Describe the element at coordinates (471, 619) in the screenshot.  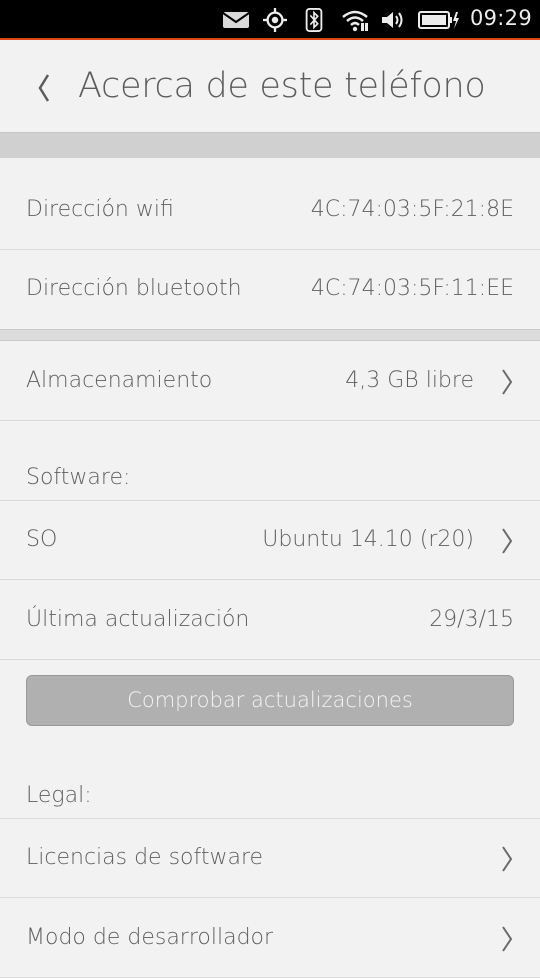
I see `last-update-value: 29/3/15` at that location.